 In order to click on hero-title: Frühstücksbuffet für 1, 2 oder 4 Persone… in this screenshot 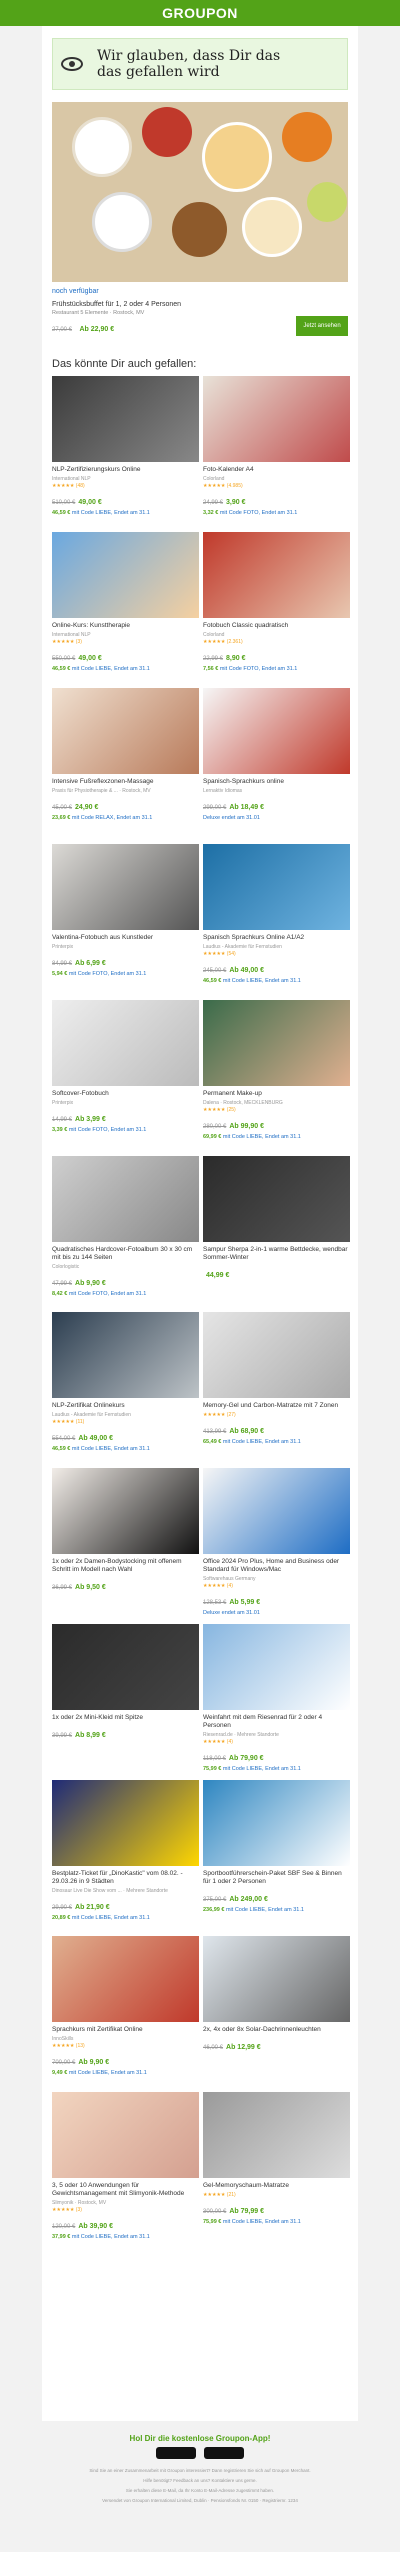, I will do `click(200, 304)`.